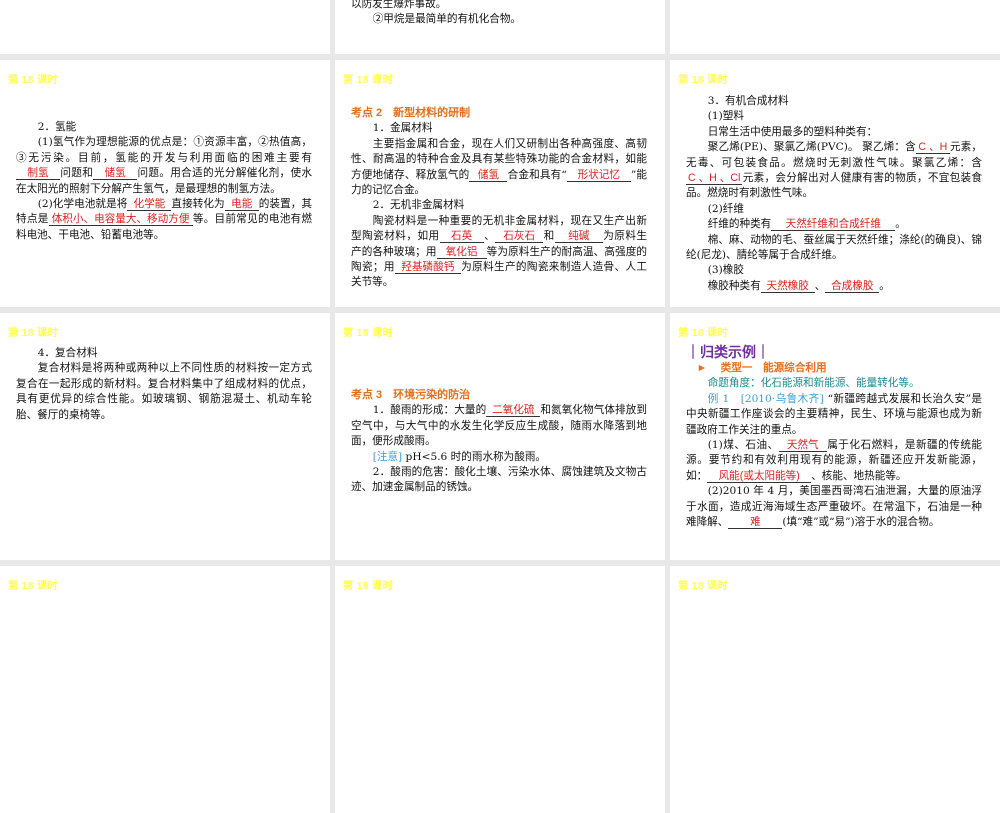  Describe the element at coordinates (67, 353) in the screenshot. I see `text-run: 4．复合材料` at that location.